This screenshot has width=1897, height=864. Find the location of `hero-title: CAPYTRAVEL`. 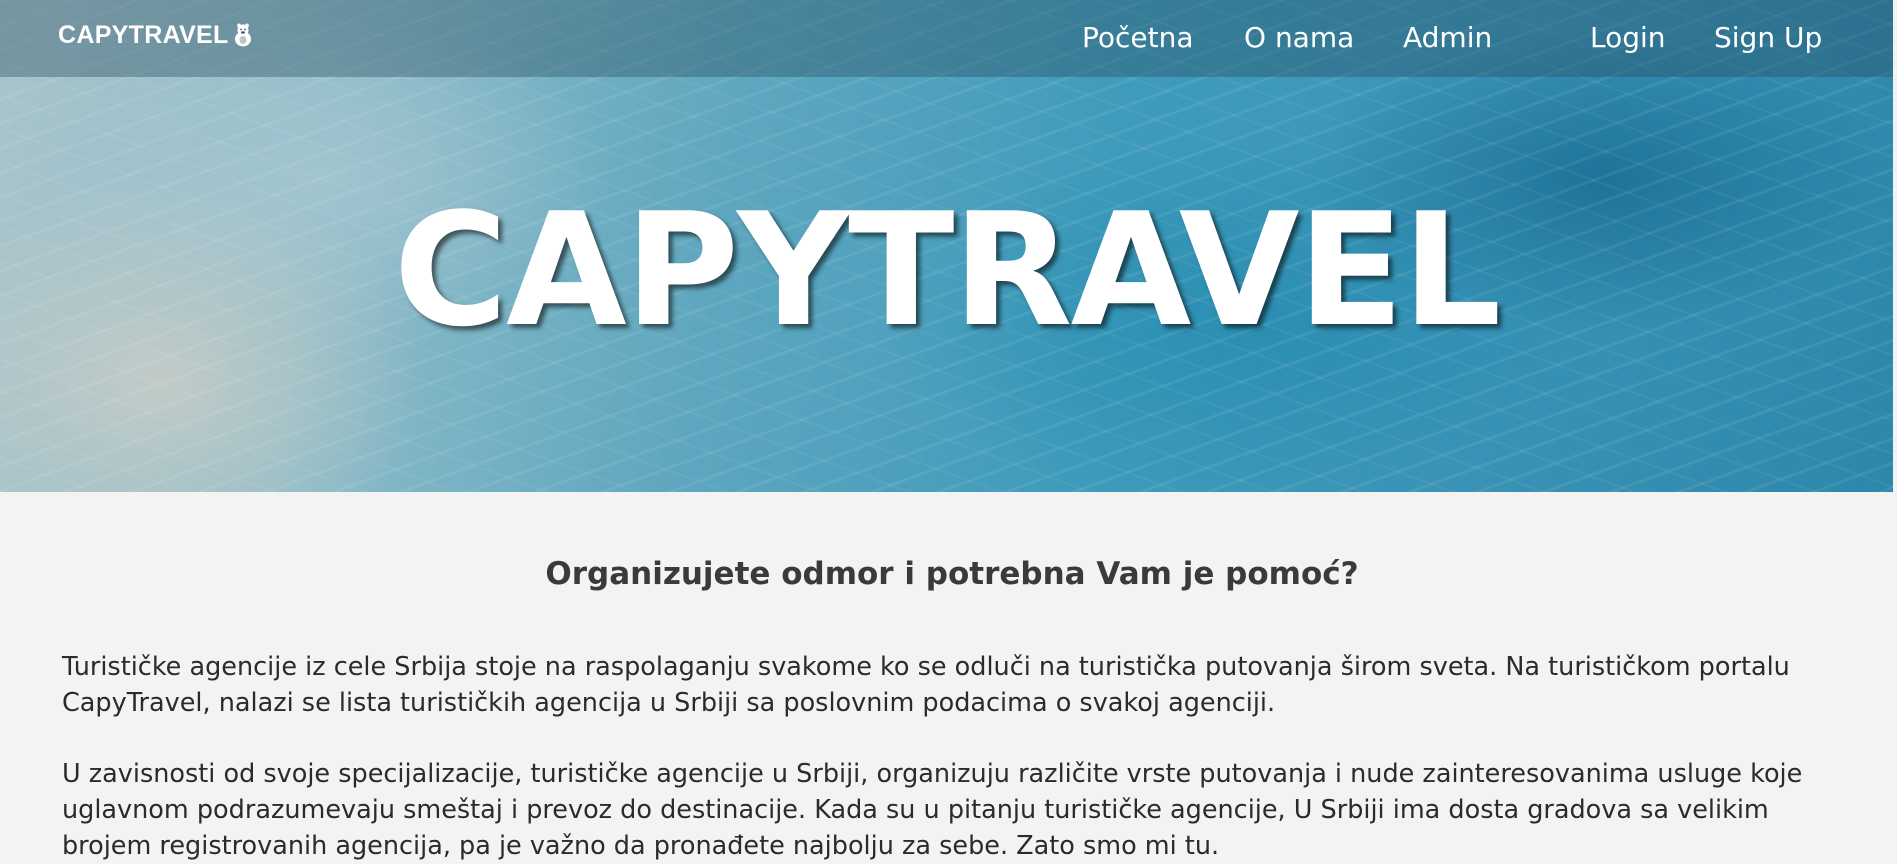

hero-title: CAPYTRAVEL is located at coordinates (947, 270).